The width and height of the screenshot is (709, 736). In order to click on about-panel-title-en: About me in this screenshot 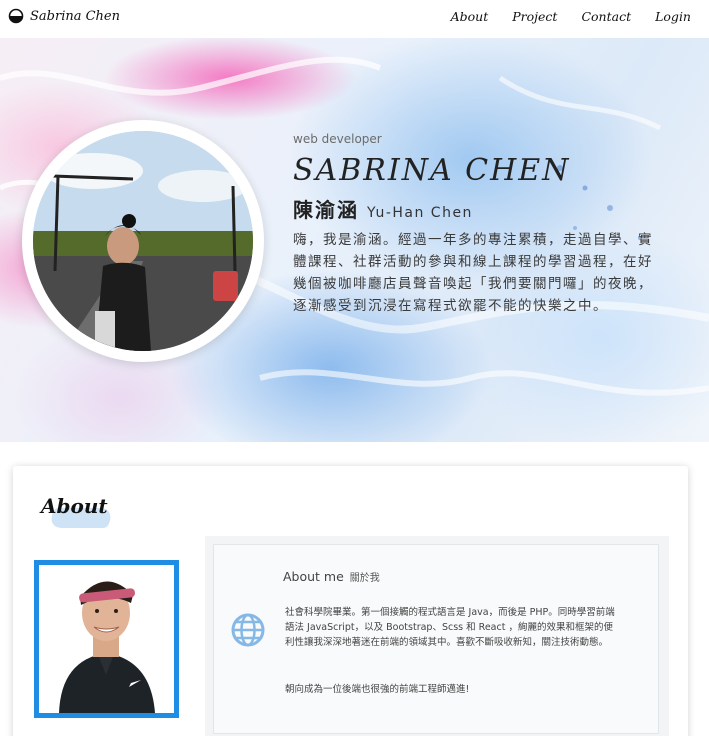, I will do `click(313, 576)`.